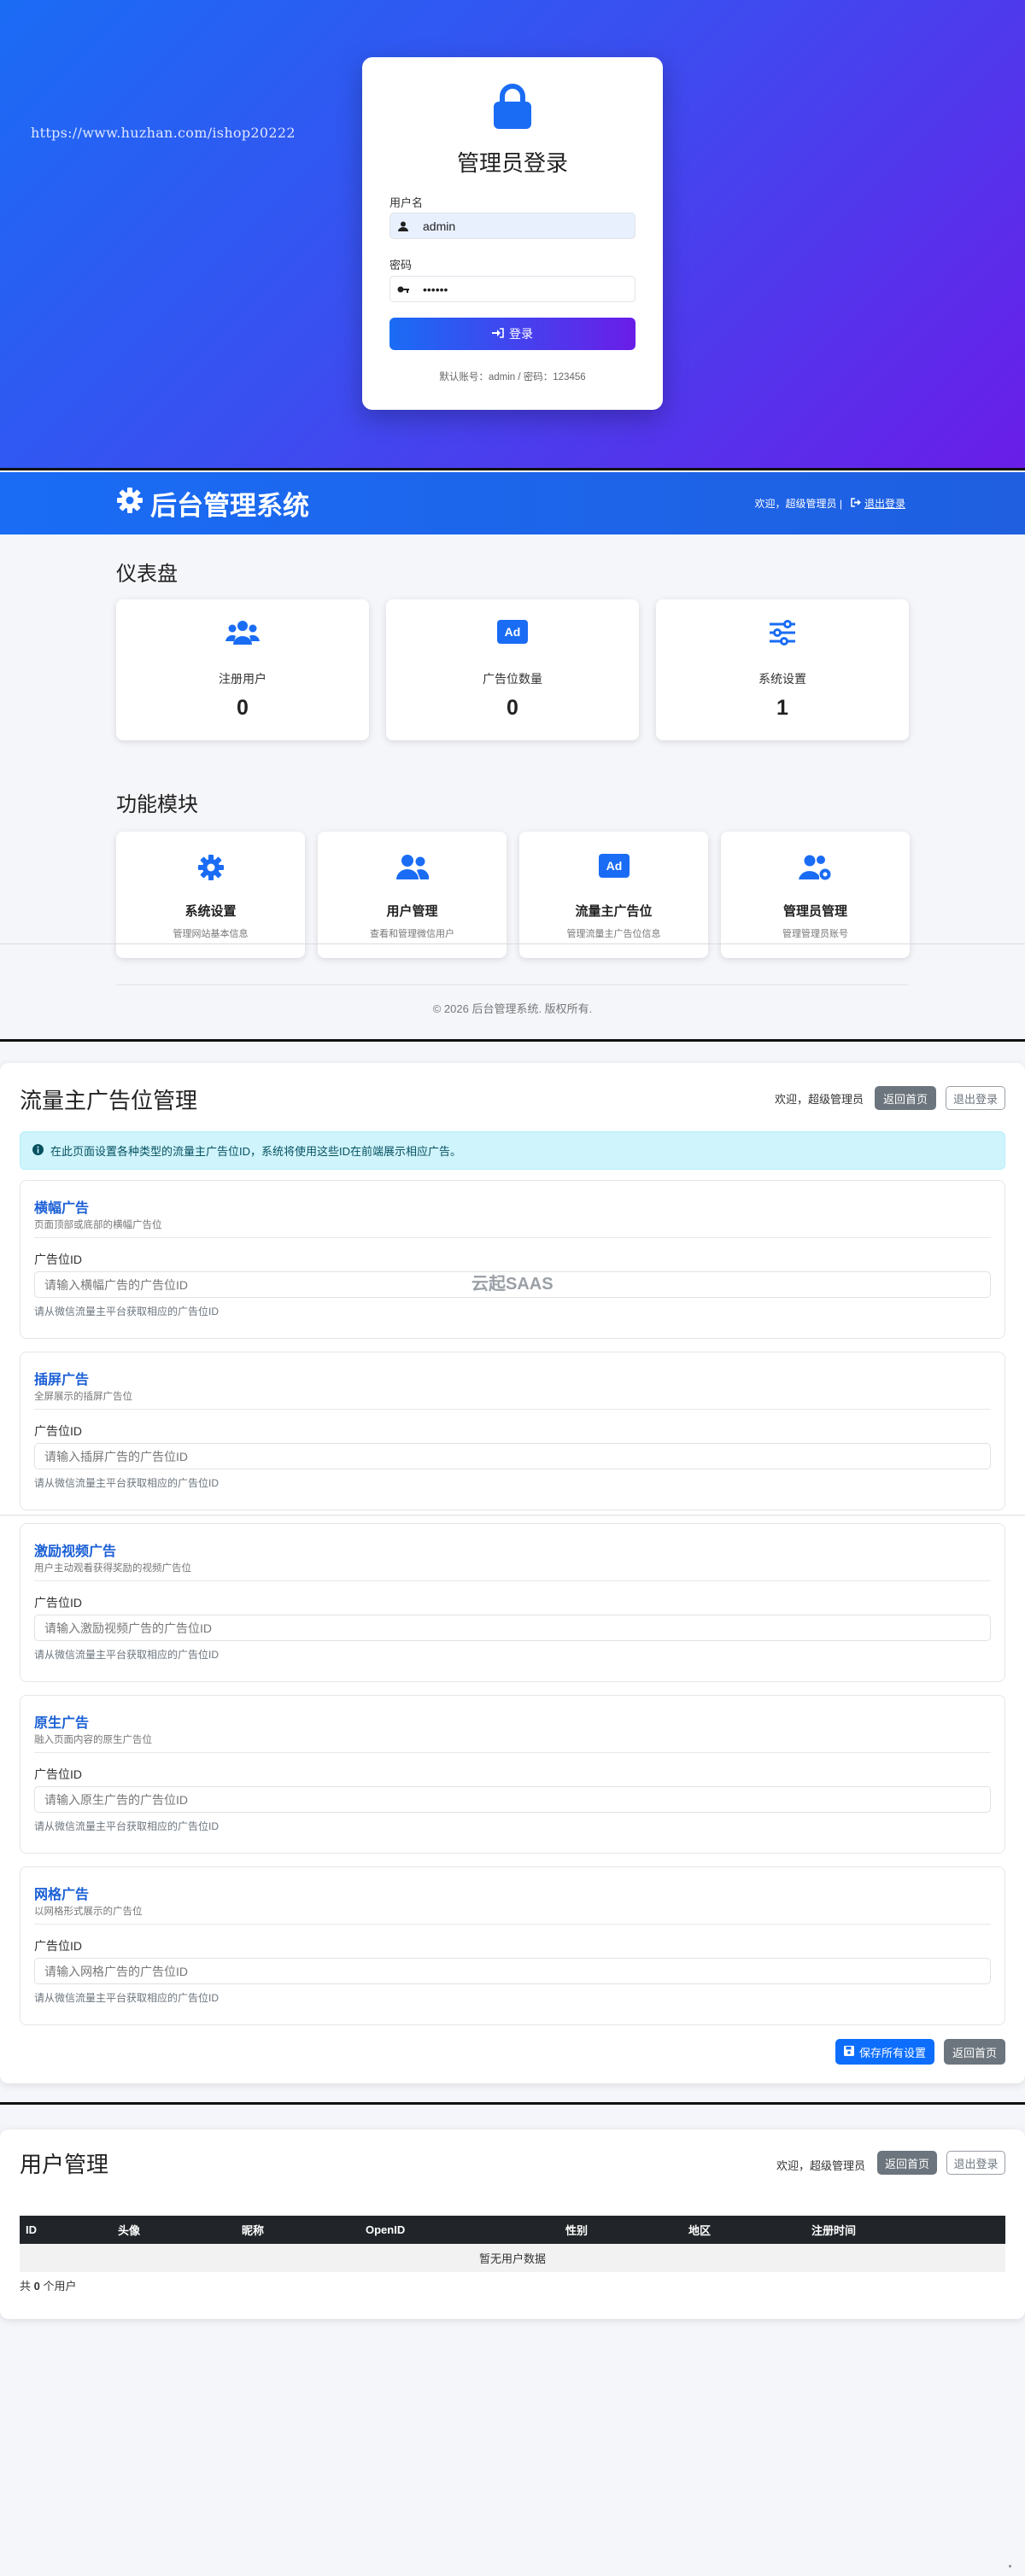  I want to click on brand-title: 后台管理系统, so click(229, 506).